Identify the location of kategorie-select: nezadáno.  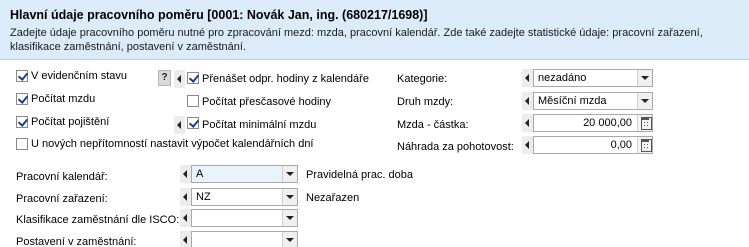
(593, 78).